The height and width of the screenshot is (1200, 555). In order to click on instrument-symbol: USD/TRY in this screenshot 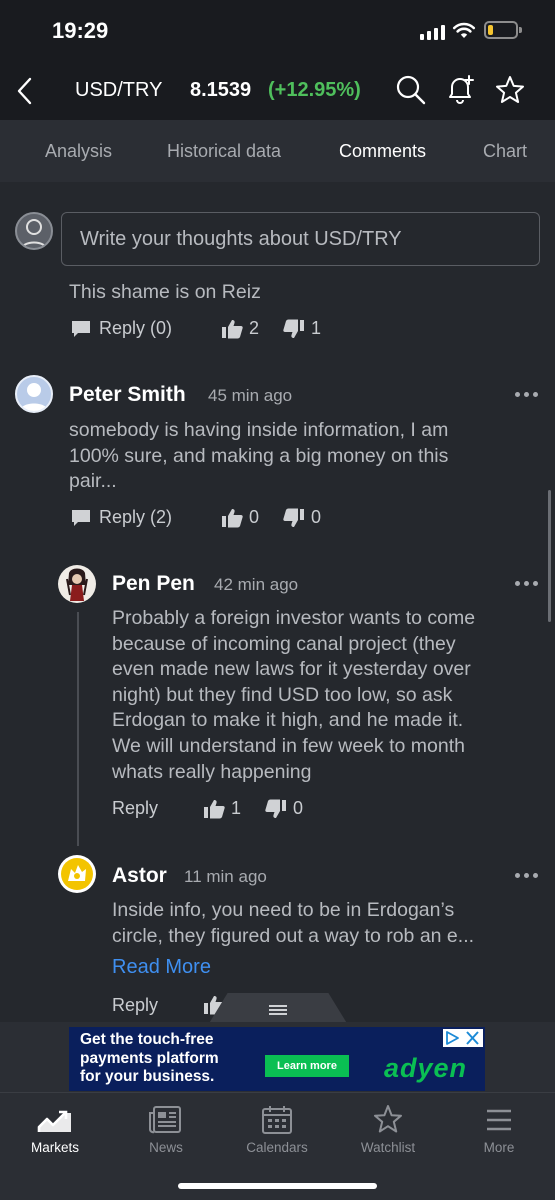, I will do `click(119, 90)`.